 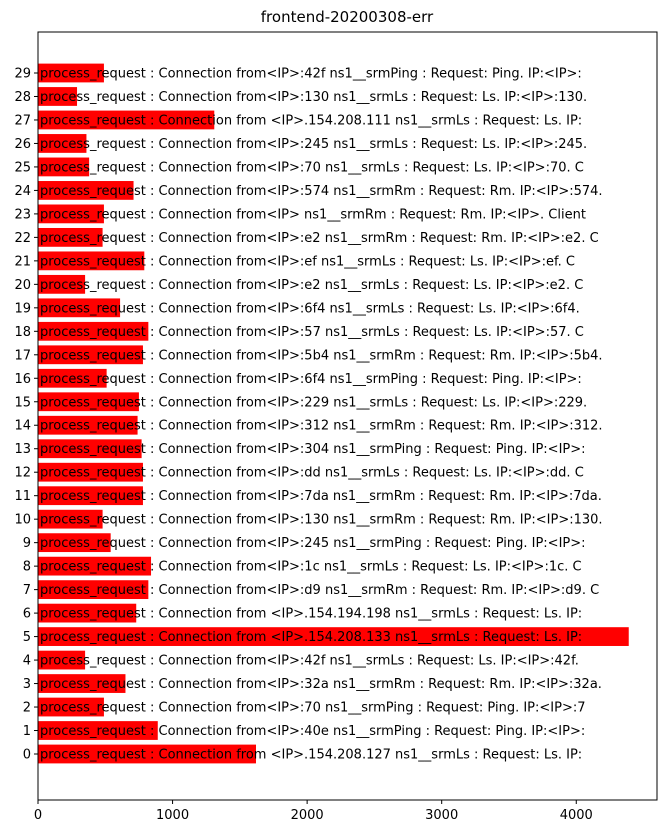 What do you see at coordinates (27, 590) in the screenshot?
I see `y-tick-label: 7` at bounding box center [27, 590].